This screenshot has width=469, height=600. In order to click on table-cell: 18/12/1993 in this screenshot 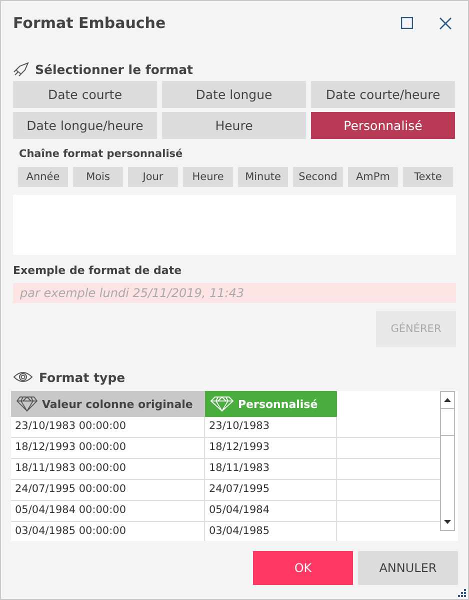, I will do `click(271, 448)`.